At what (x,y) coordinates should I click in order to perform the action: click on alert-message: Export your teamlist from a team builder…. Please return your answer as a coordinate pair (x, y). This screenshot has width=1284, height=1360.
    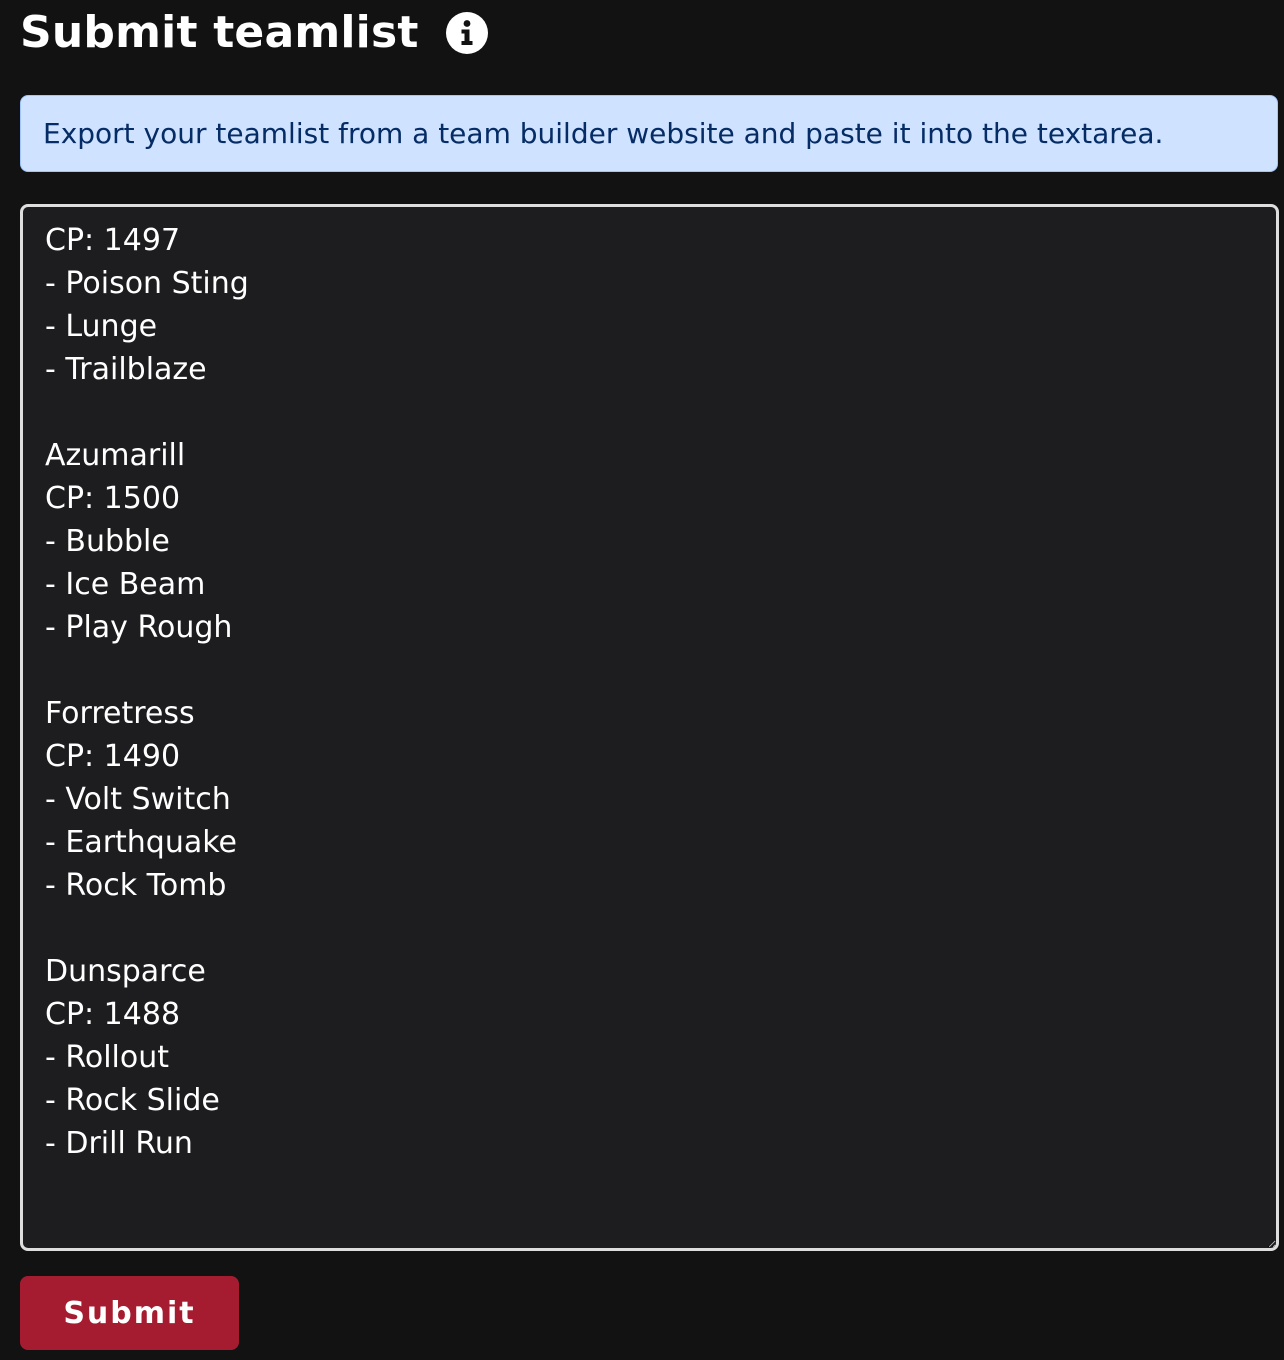
    Looking at the image, I should click on (603, 133).